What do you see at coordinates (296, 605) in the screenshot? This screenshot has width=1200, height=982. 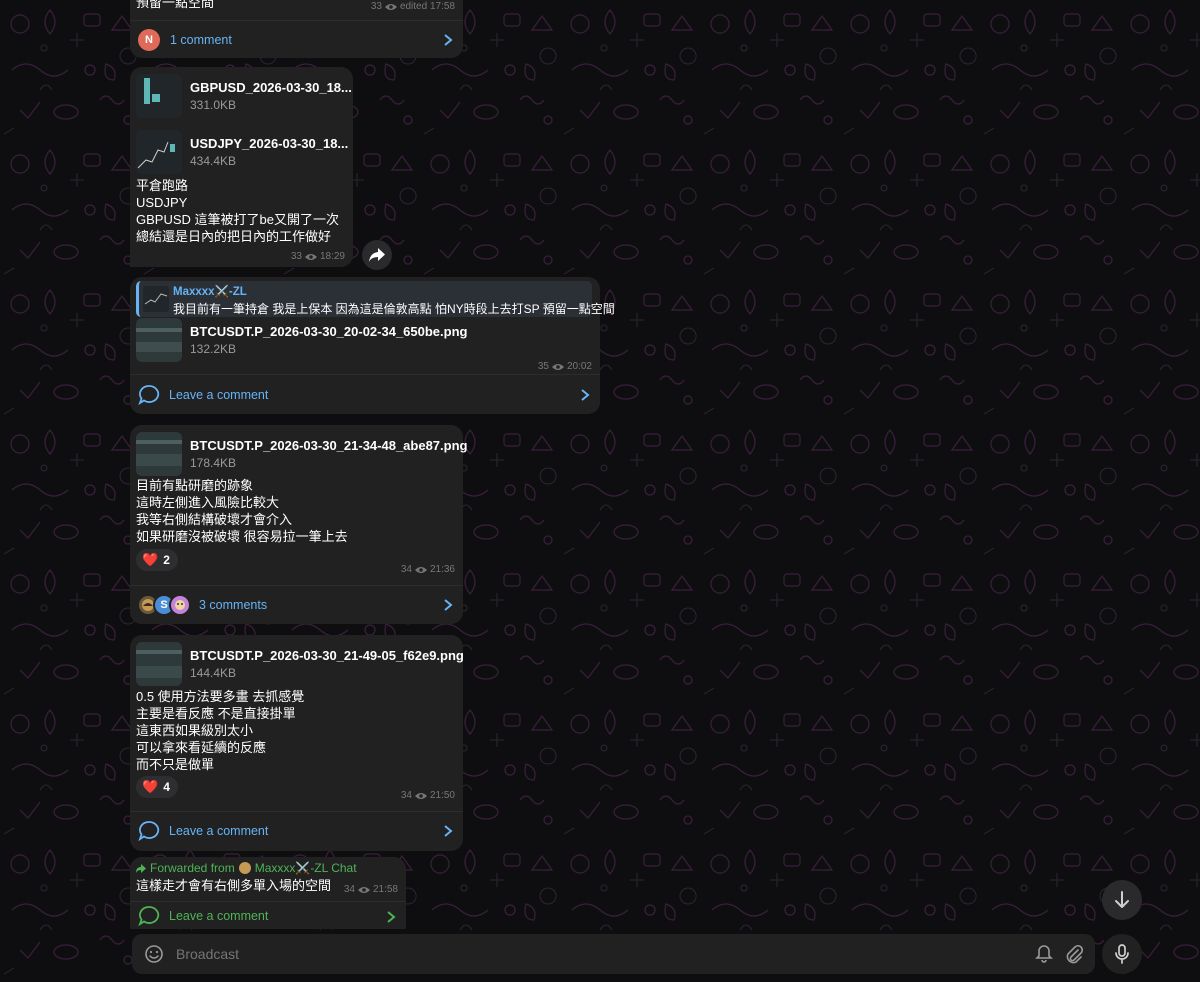 I see `comments-button: S 3 comments` at bounding box center [296, 605].